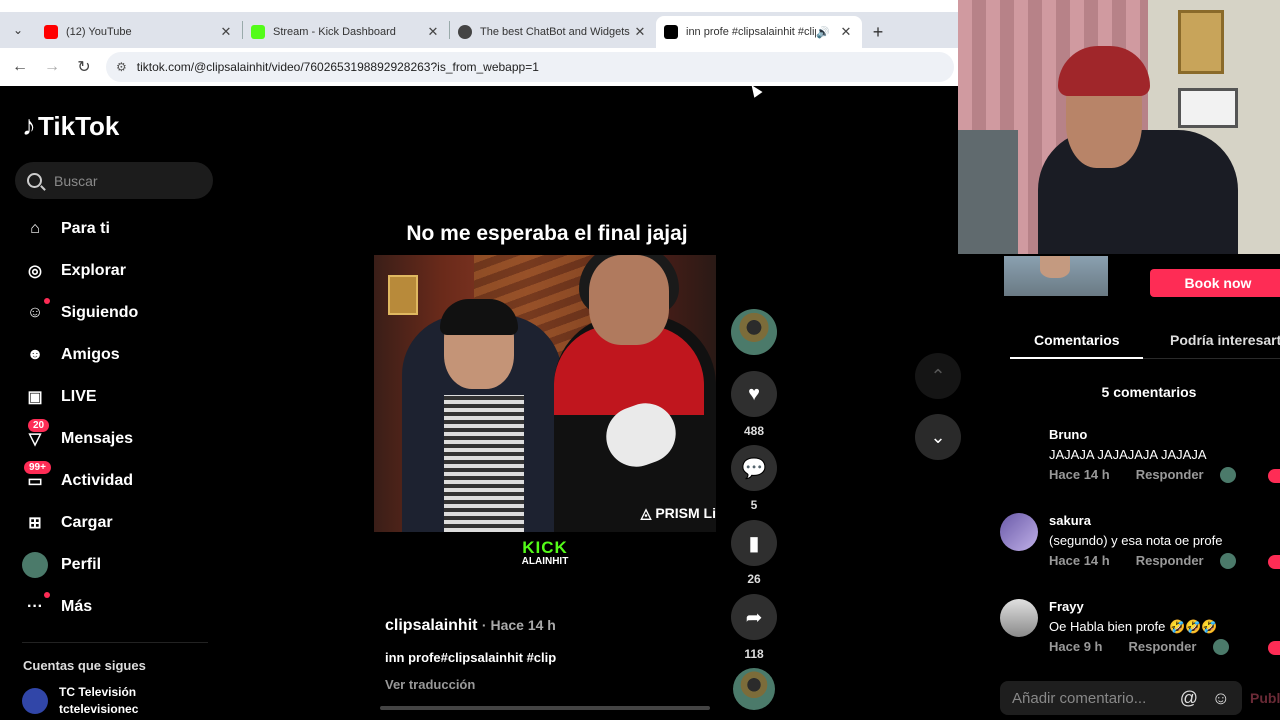 The height and width of the screenshot is (720, 1280). Describe the element at coordinates (77, 478) in the screenshot. I see `sidebar-item-actividad: ▭ 99+ Actividad` at that location.